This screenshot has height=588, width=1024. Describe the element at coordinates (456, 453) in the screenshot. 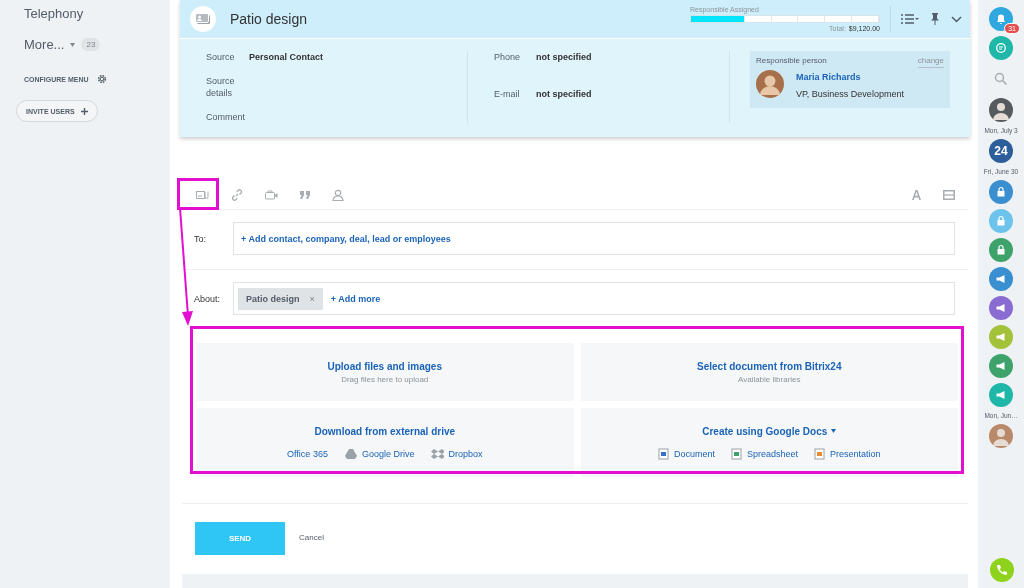

I see `drive-link: Dropbox` at that location.